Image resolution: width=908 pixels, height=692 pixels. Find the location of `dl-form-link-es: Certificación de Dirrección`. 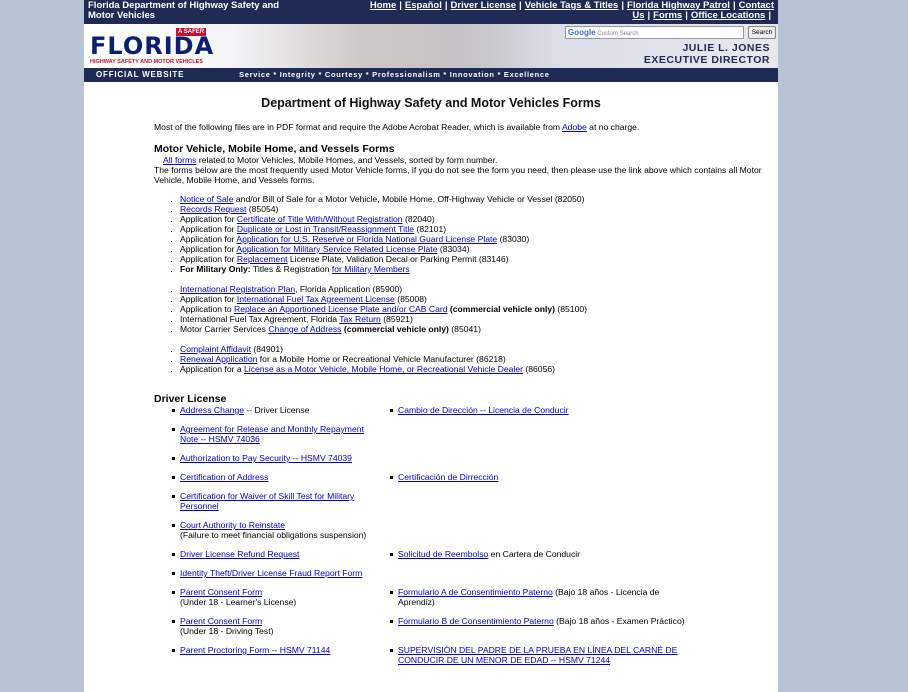

dl-form-link-es: Certificación de Dirrección is located at coordinates (448, 477).